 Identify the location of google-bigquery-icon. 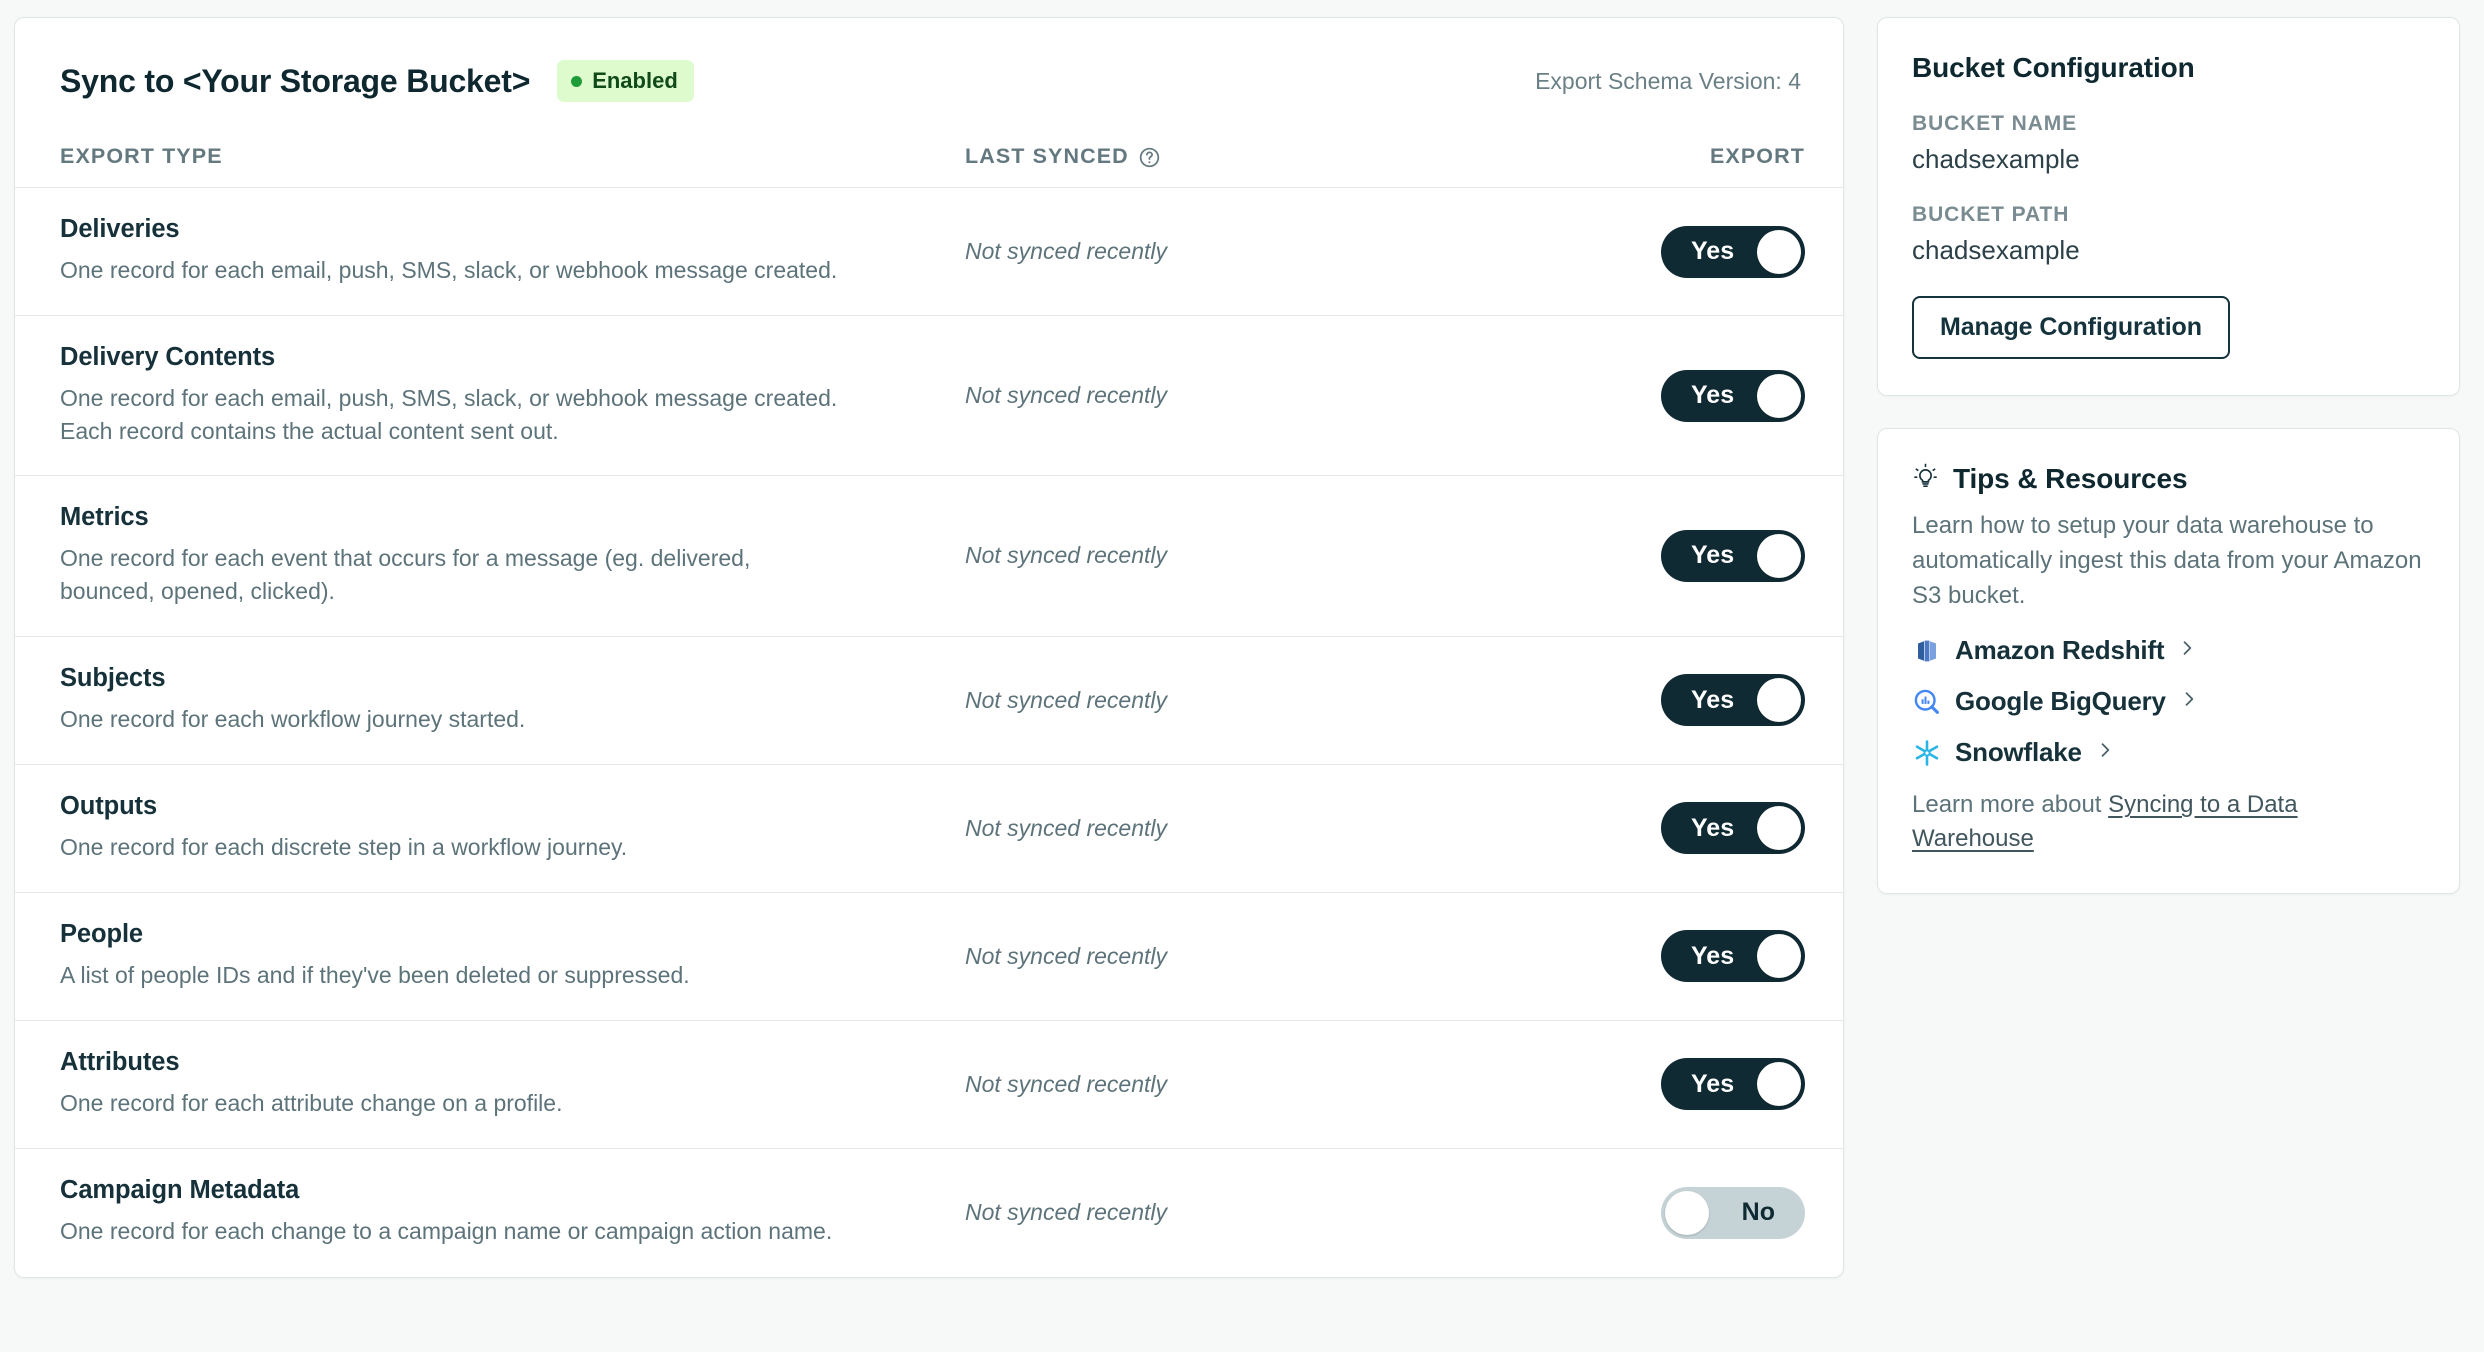
(1927, 702).